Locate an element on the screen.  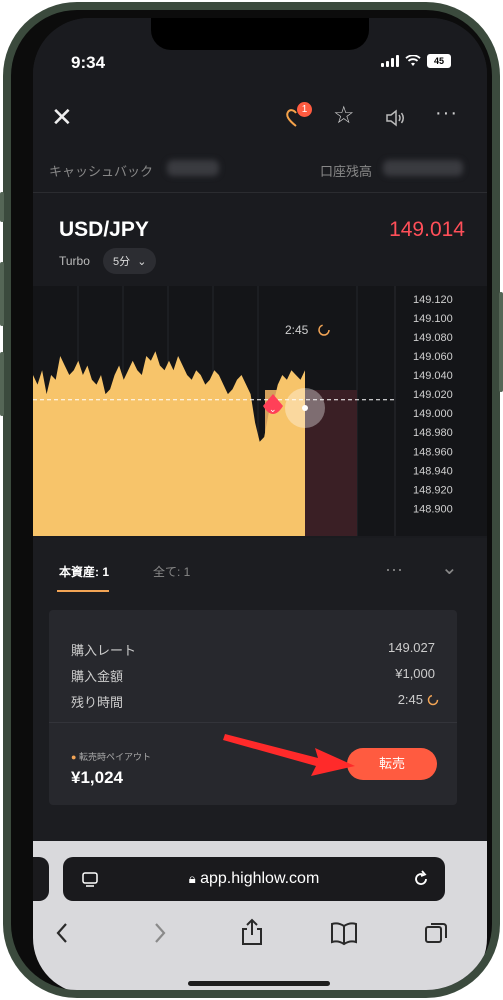
tab-all: 全て: 1 is located at coordinates (171, 571).